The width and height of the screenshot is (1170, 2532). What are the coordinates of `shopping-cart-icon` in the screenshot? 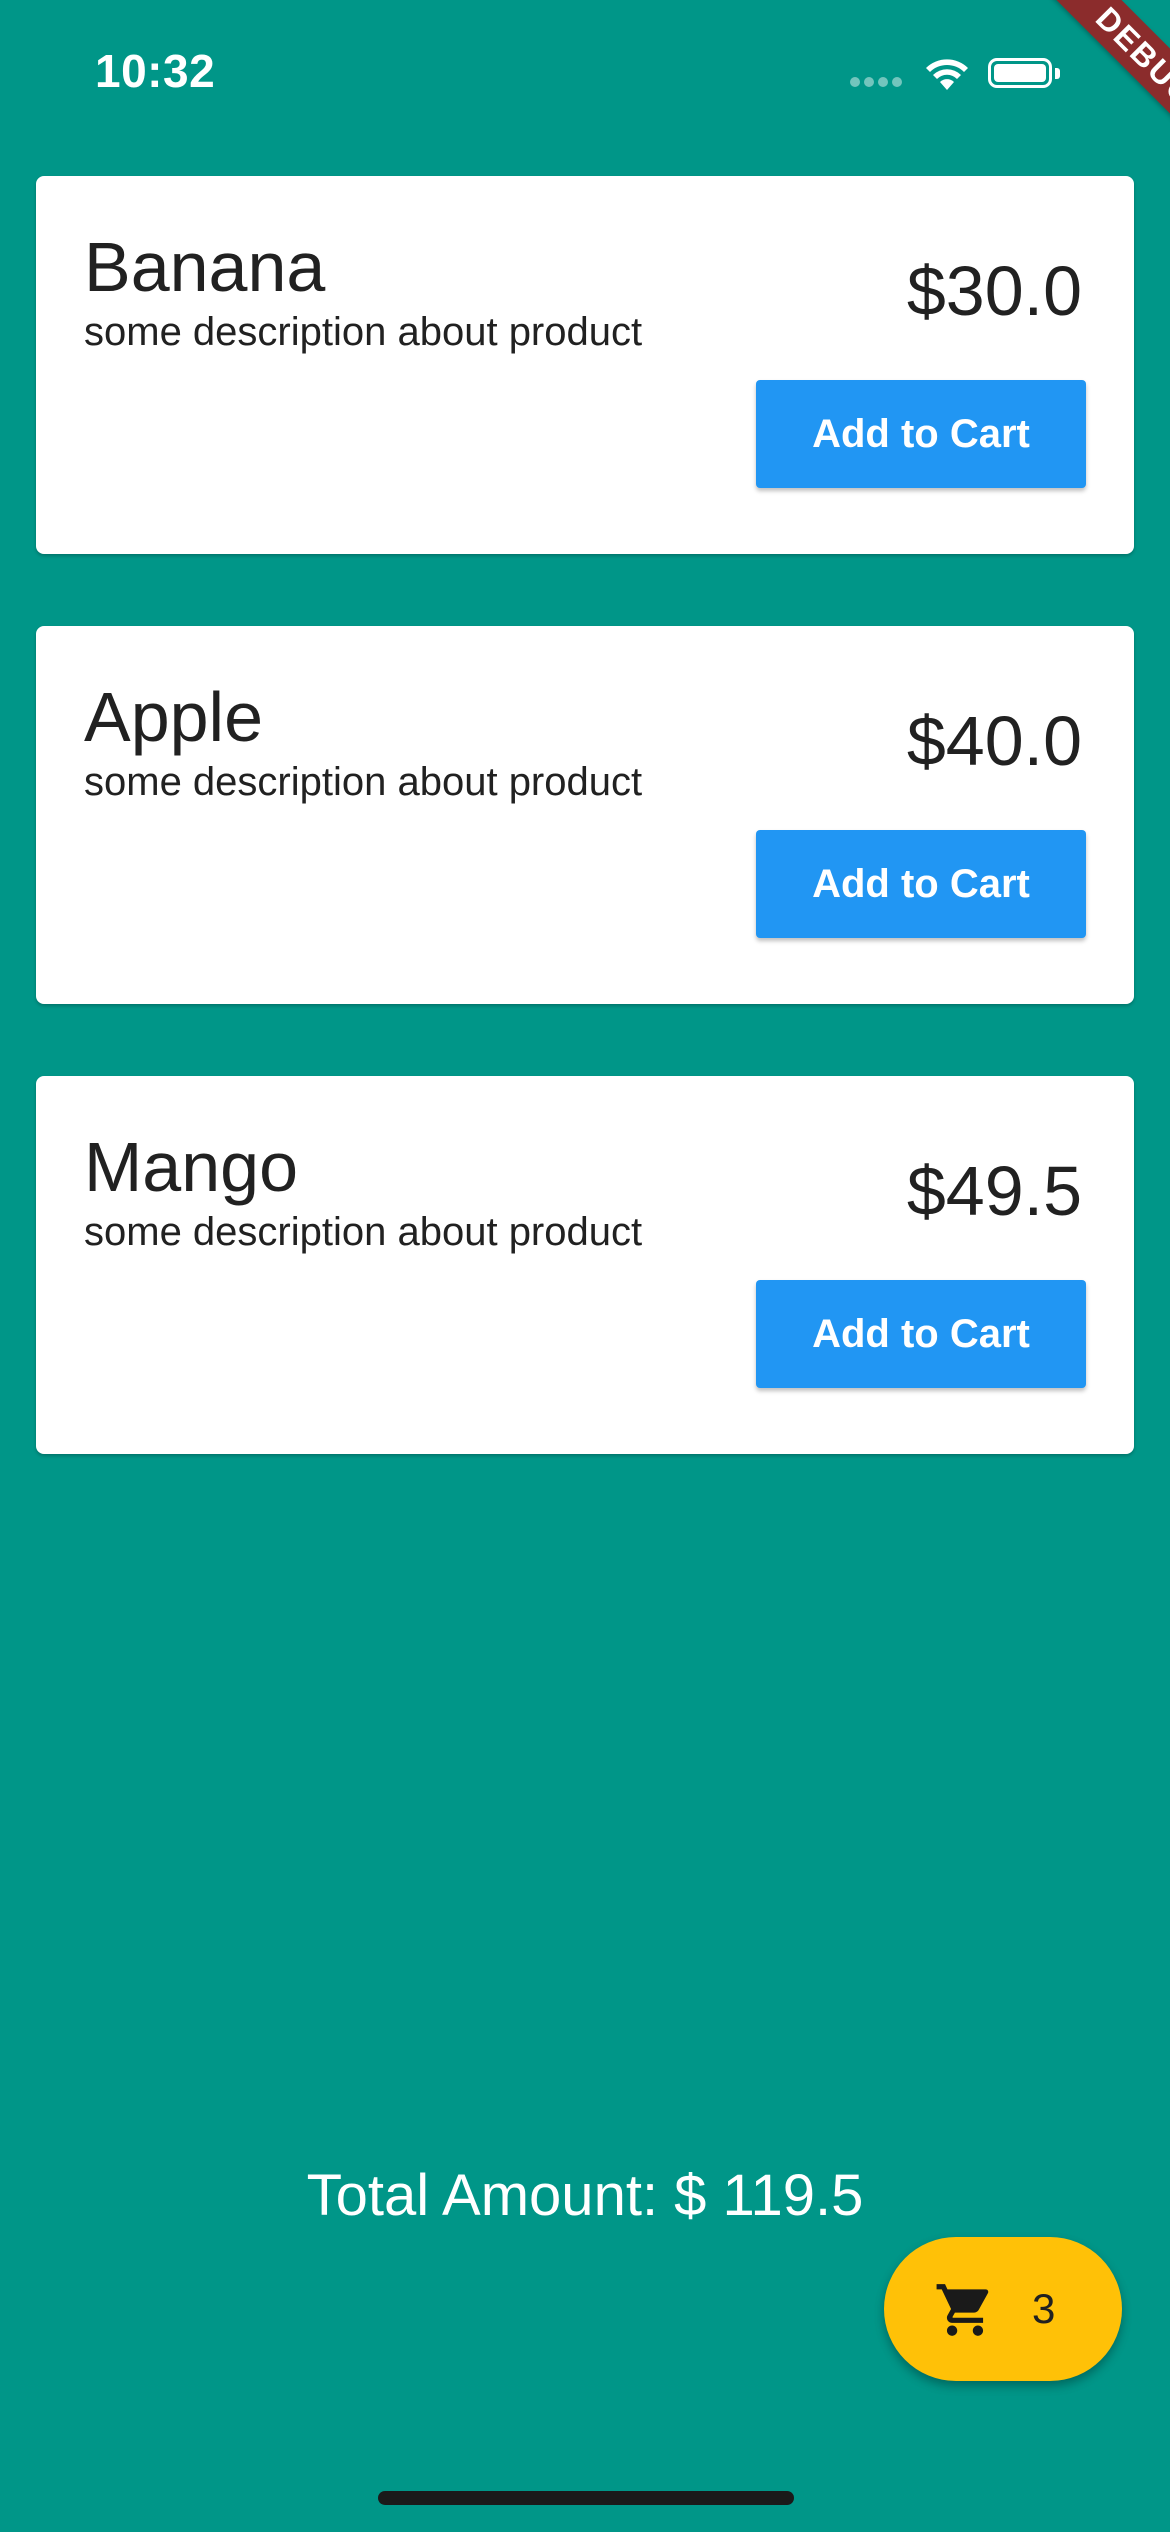 It's located at (962, 2310).